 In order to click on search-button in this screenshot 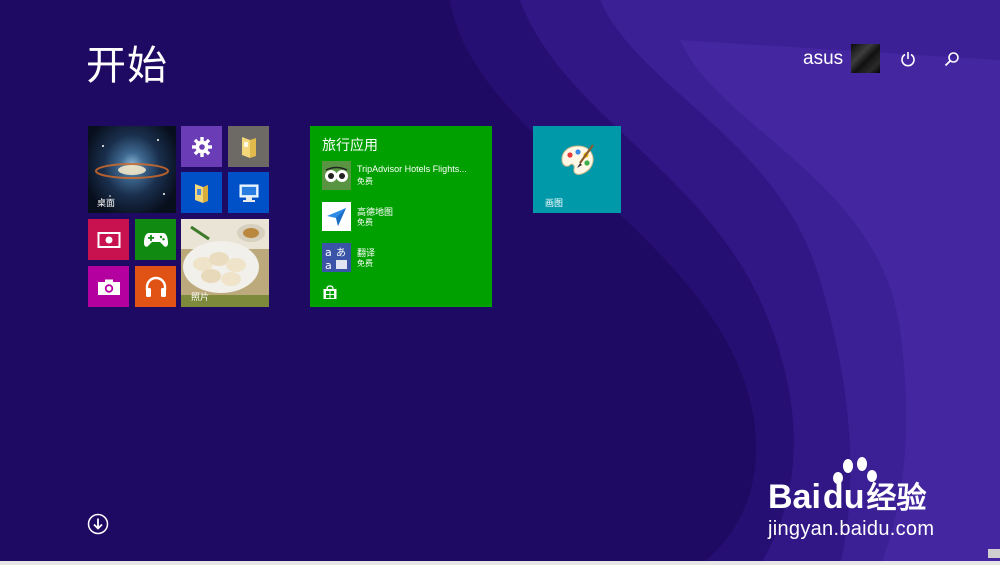, I will do `click(952, 59)`.